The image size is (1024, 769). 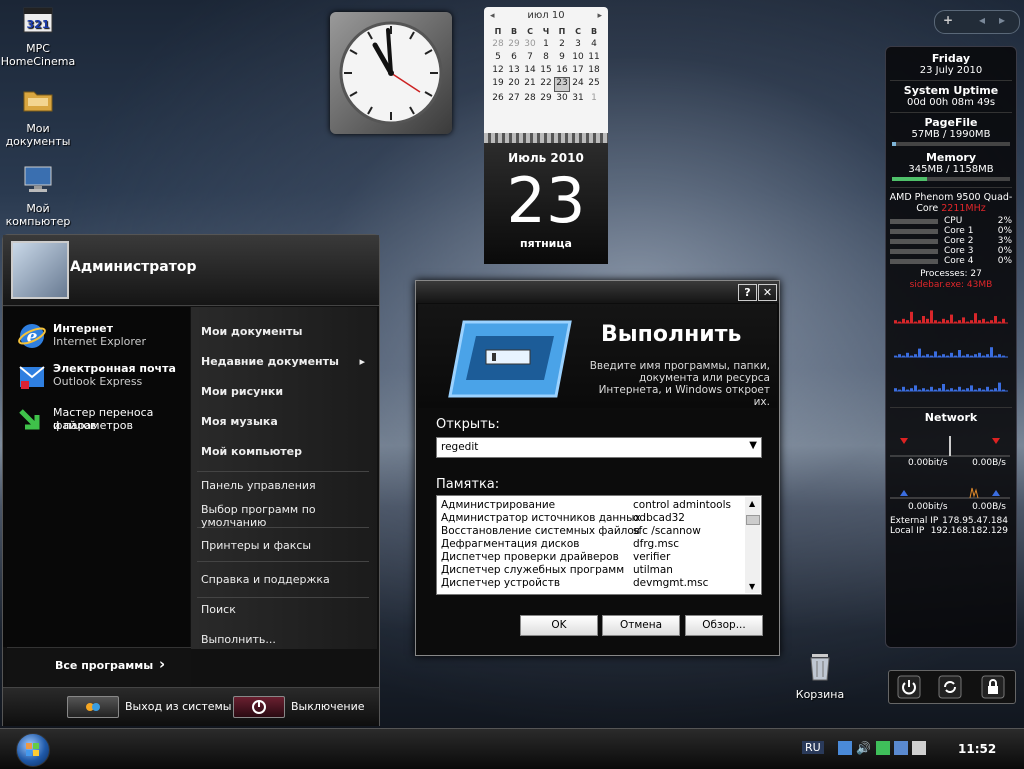 I want to click on monitor-tray-icon, so click(x=919, y=748).